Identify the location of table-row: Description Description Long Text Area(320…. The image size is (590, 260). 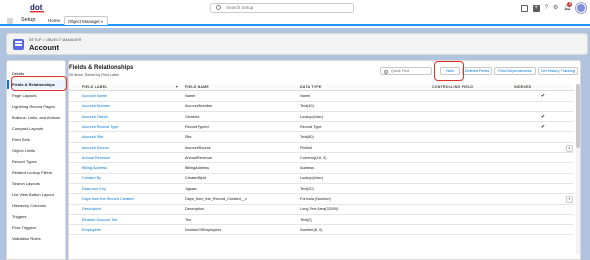
(321, 210).